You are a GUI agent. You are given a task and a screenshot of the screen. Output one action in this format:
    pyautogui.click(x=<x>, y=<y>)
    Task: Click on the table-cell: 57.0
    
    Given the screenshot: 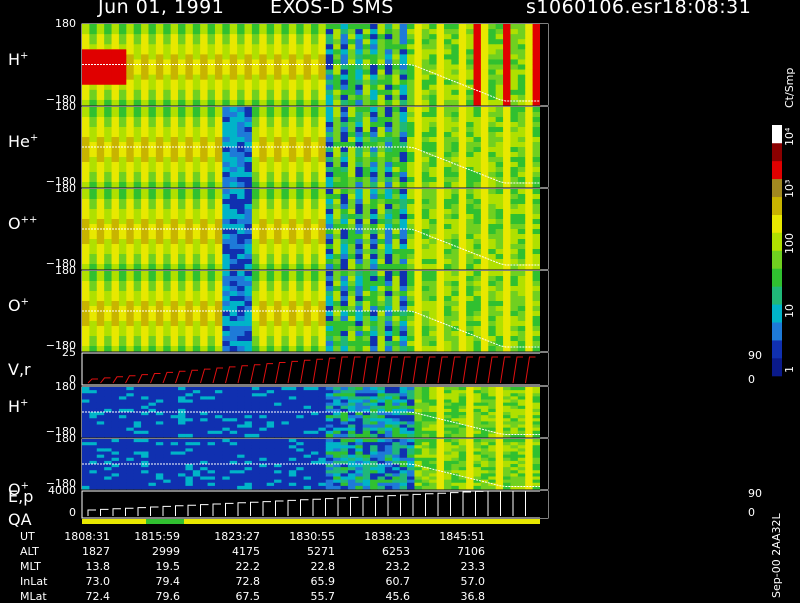 What is the action you would take?
    pyautogui.click(x=455, y=581)
    